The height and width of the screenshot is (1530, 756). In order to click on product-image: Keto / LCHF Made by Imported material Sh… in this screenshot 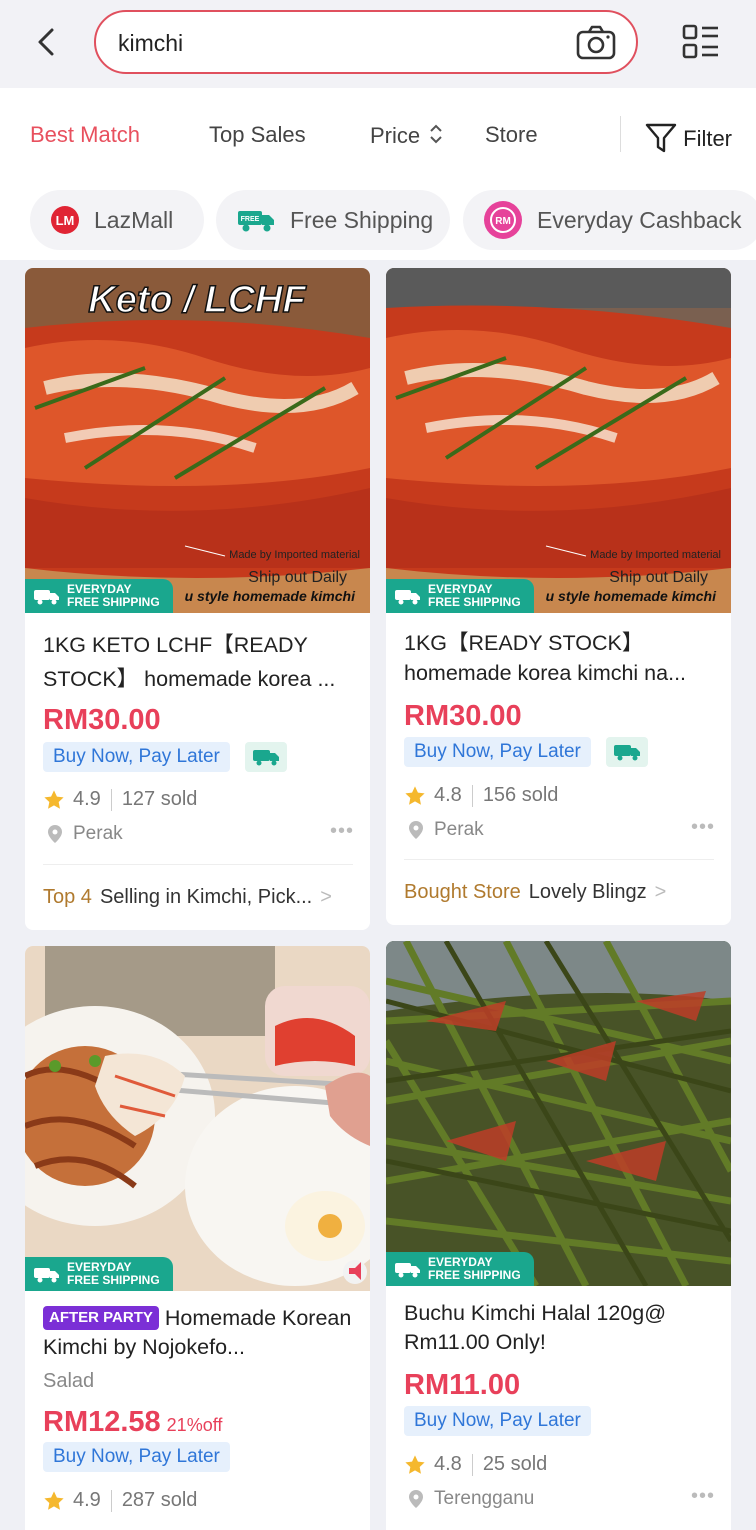, I will do `click(197, 440)`.